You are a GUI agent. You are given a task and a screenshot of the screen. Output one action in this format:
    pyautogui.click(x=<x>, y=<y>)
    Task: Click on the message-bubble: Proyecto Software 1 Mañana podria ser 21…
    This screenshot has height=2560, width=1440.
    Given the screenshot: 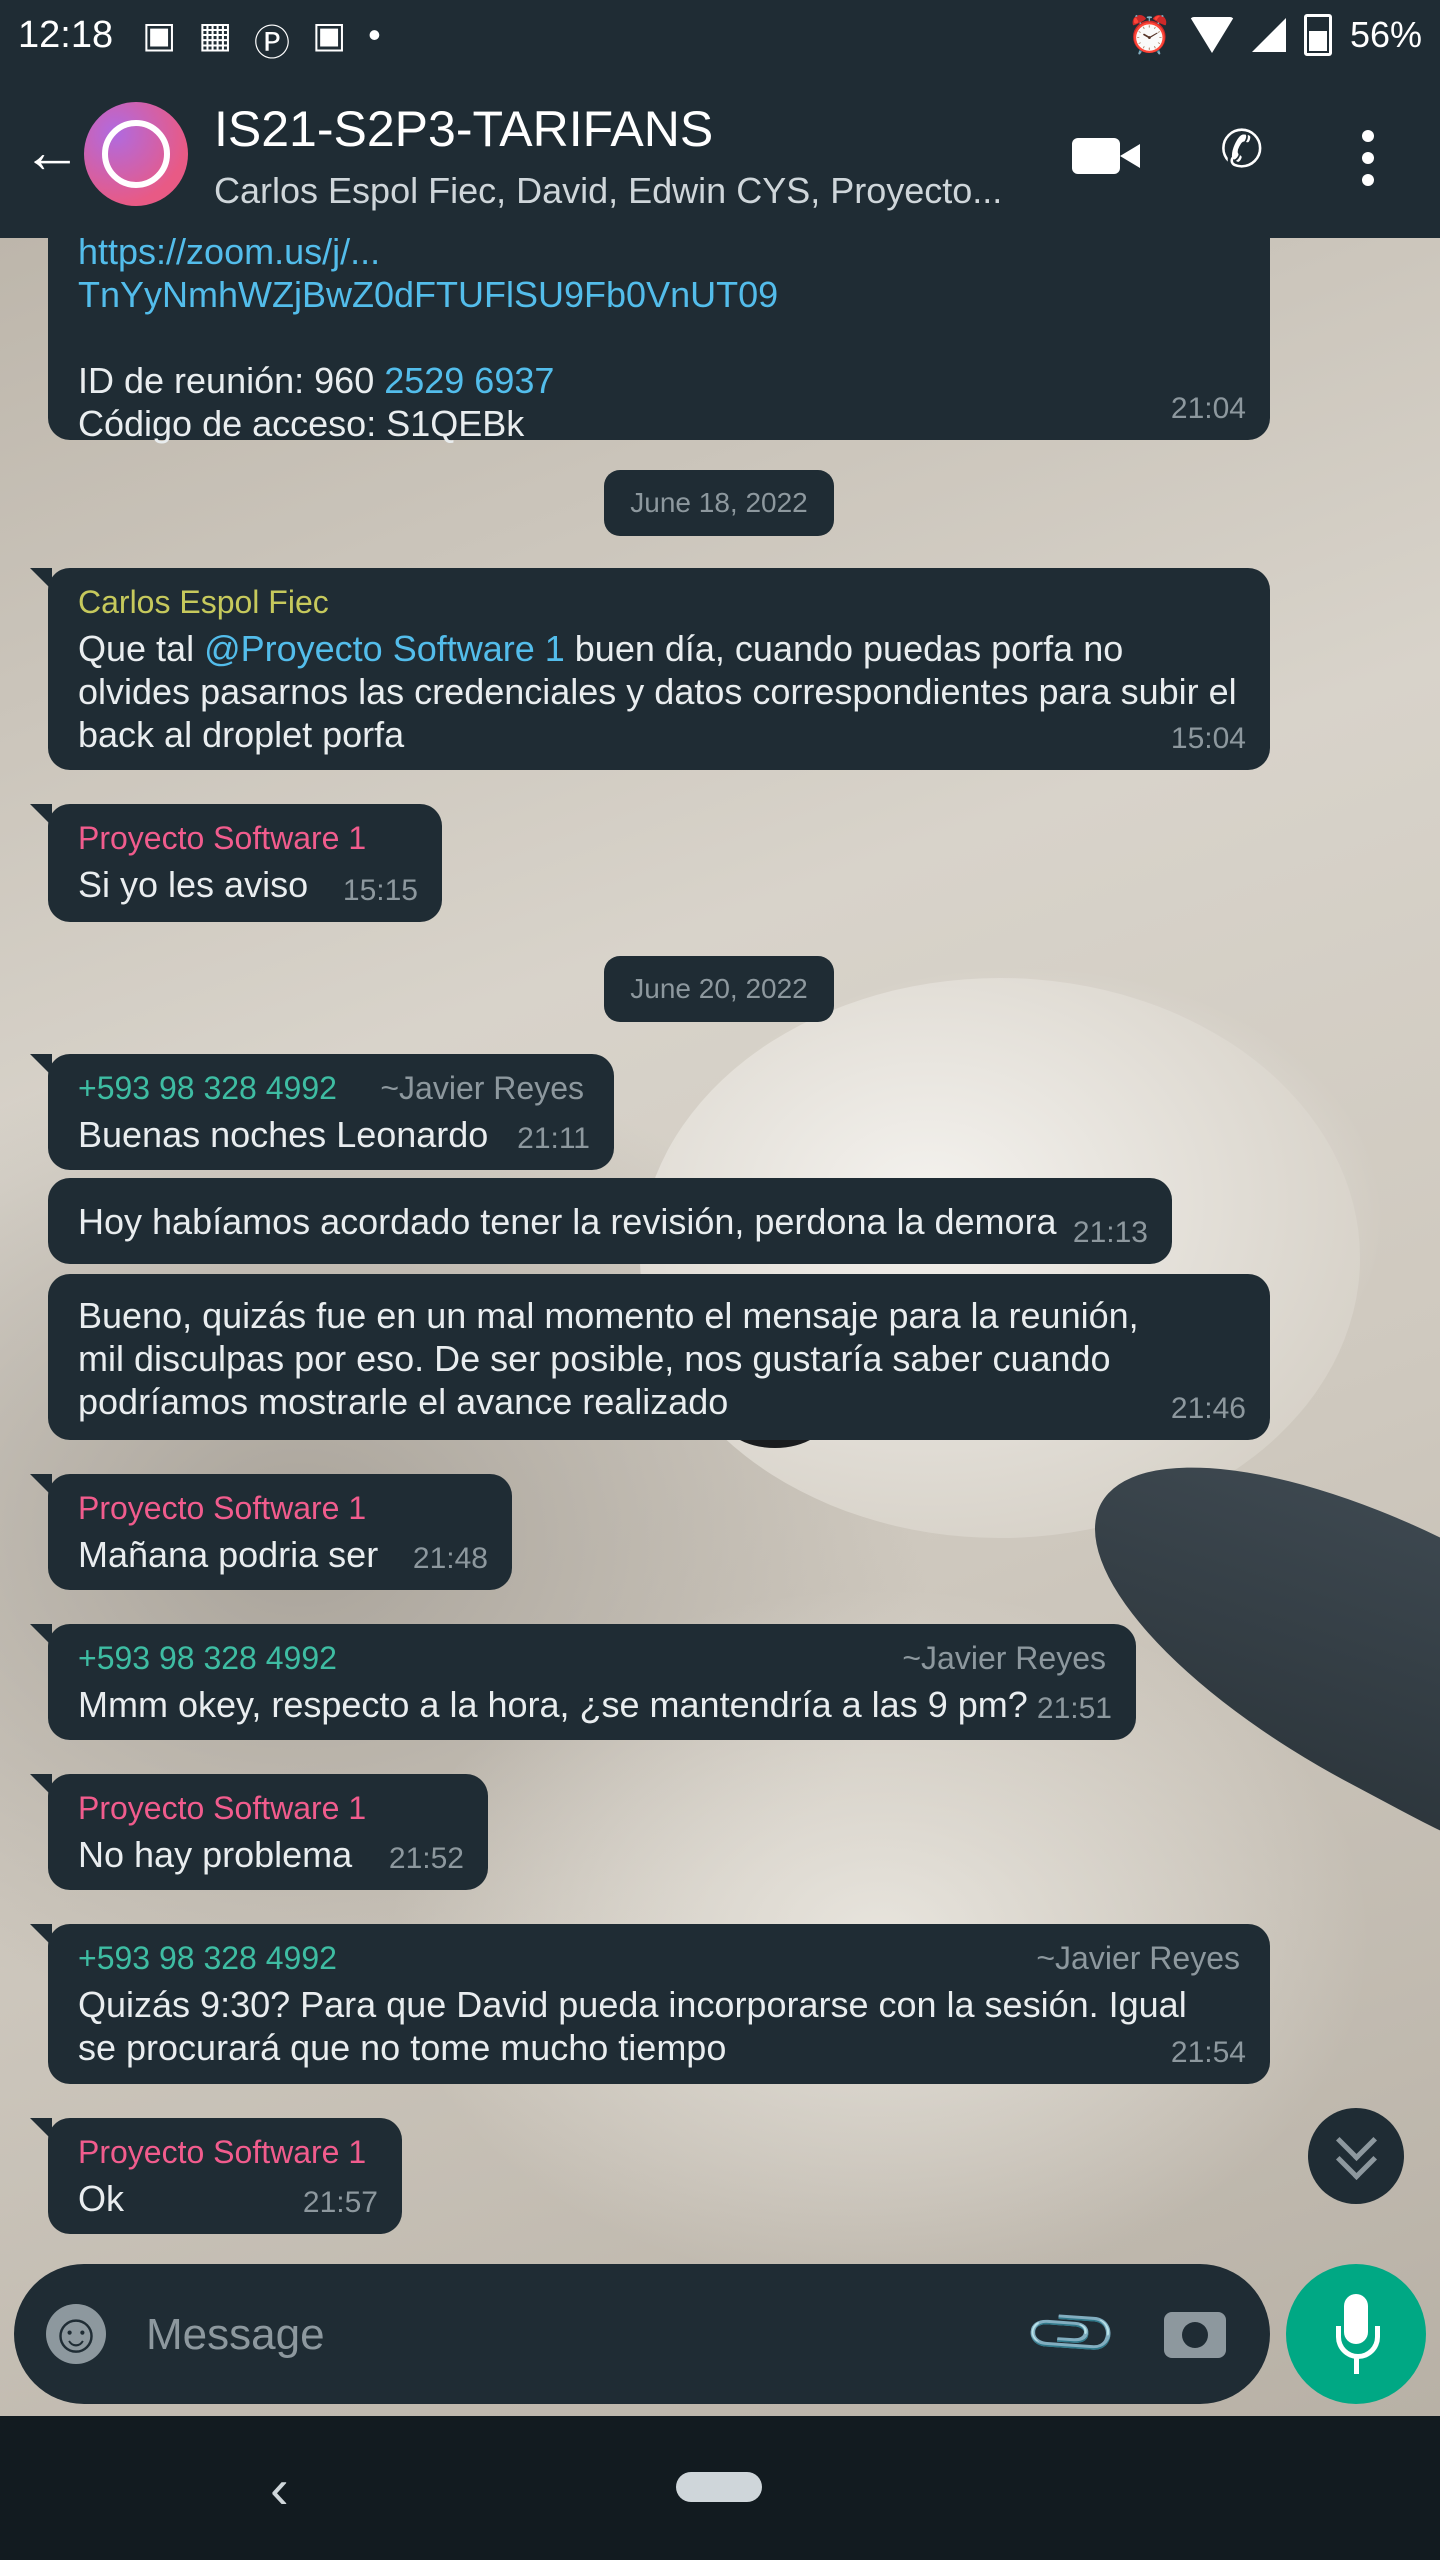 What is the action you would take?
    pyautogui.click(x=271, y=1532)
    